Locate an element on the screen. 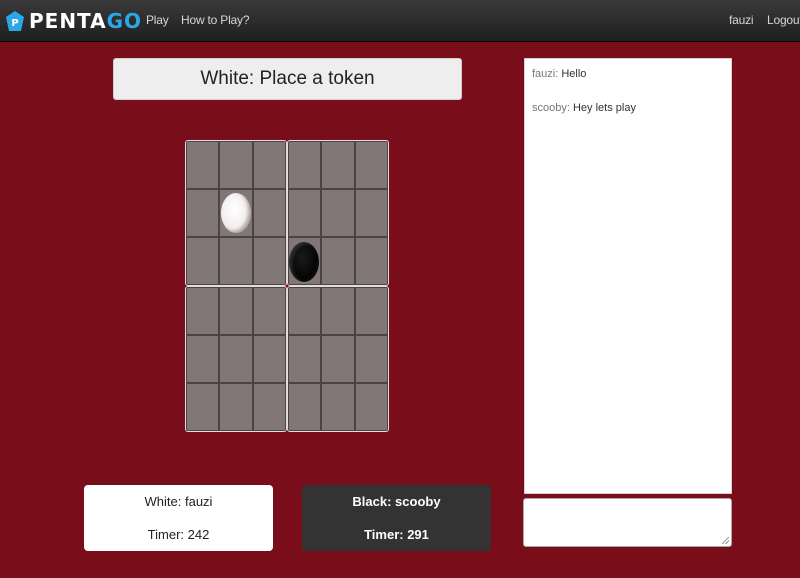  white-player-label: White: fauzi is located at coordinates (178, 501).